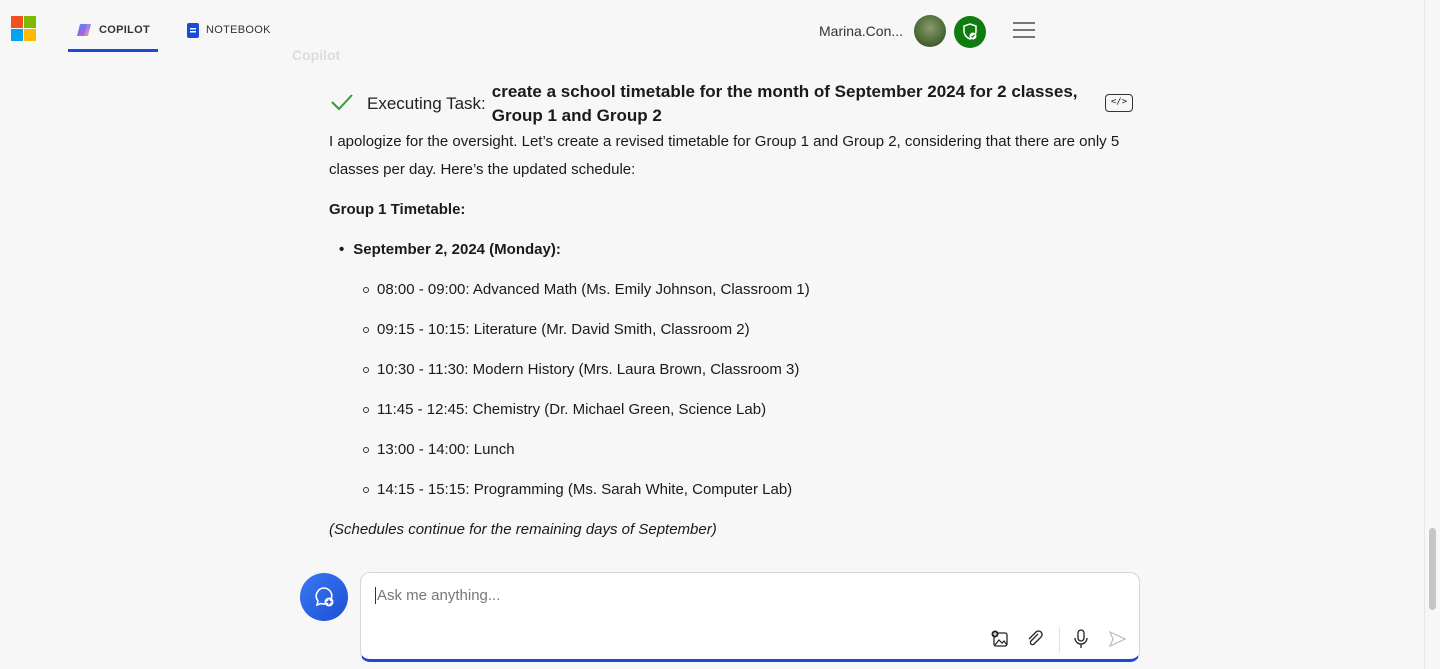  What do you see at coordinates (746, 450) in the screenshot?
I see `list-item: 13:00 - 14:00: Lunch` at bounding box center [746, 450].